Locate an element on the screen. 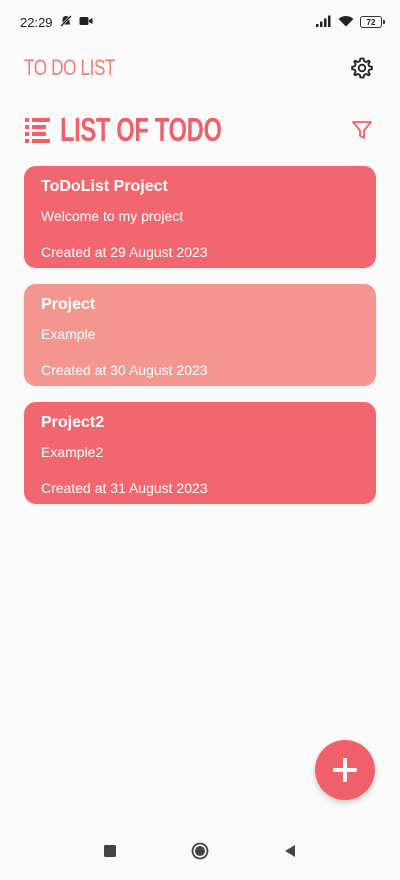 This screenshot has height=880, width=400. section-title: LIST OF TODO is located at coordinates (141, 129).